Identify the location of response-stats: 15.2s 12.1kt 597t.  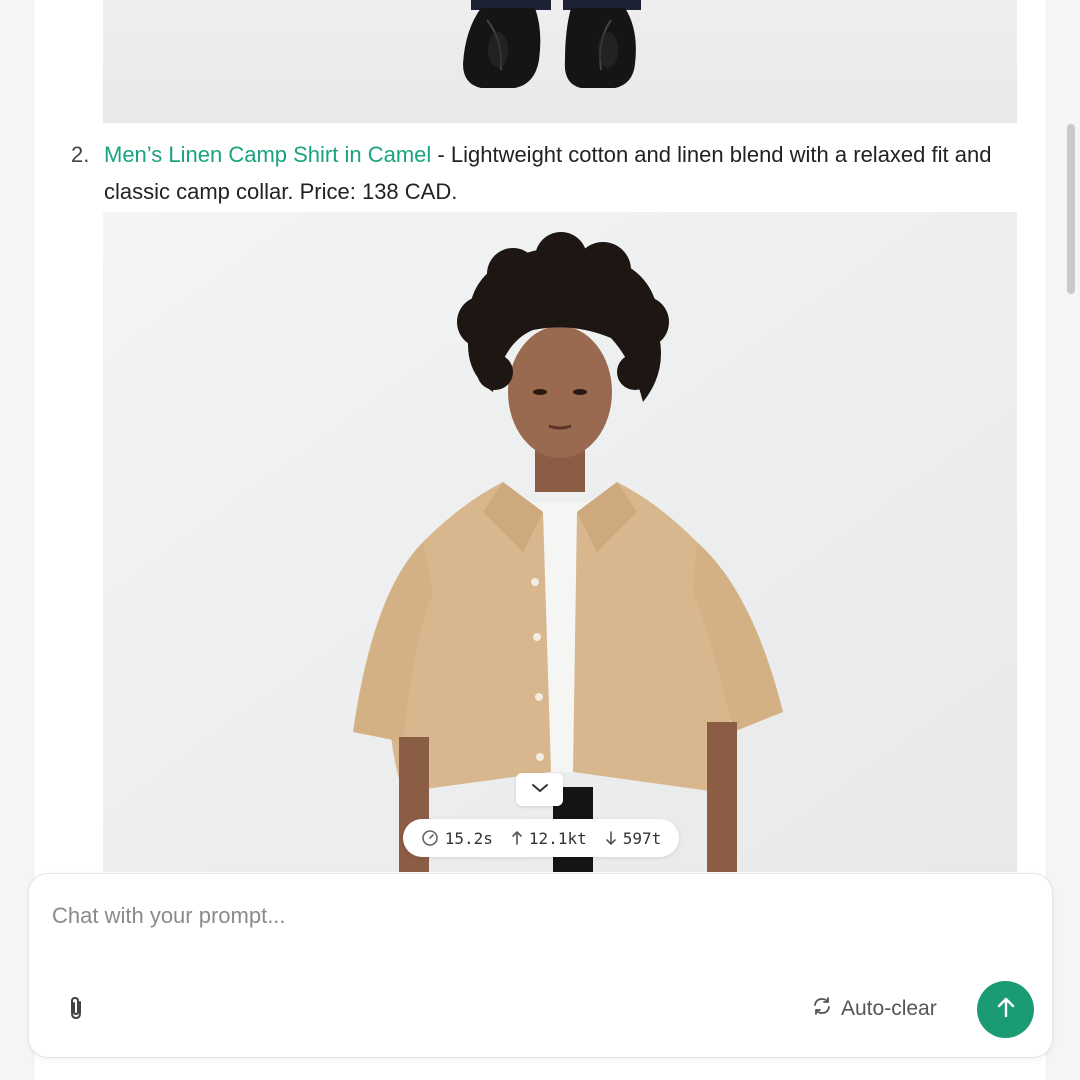
(541, 838).